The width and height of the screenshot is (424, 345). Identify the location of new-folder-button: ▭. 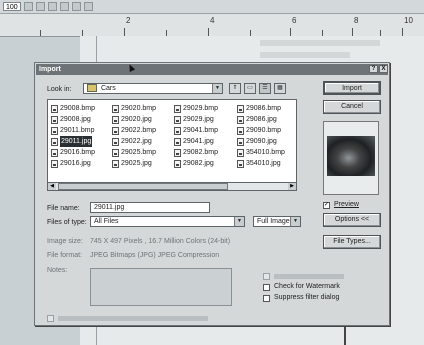
(250, 88).